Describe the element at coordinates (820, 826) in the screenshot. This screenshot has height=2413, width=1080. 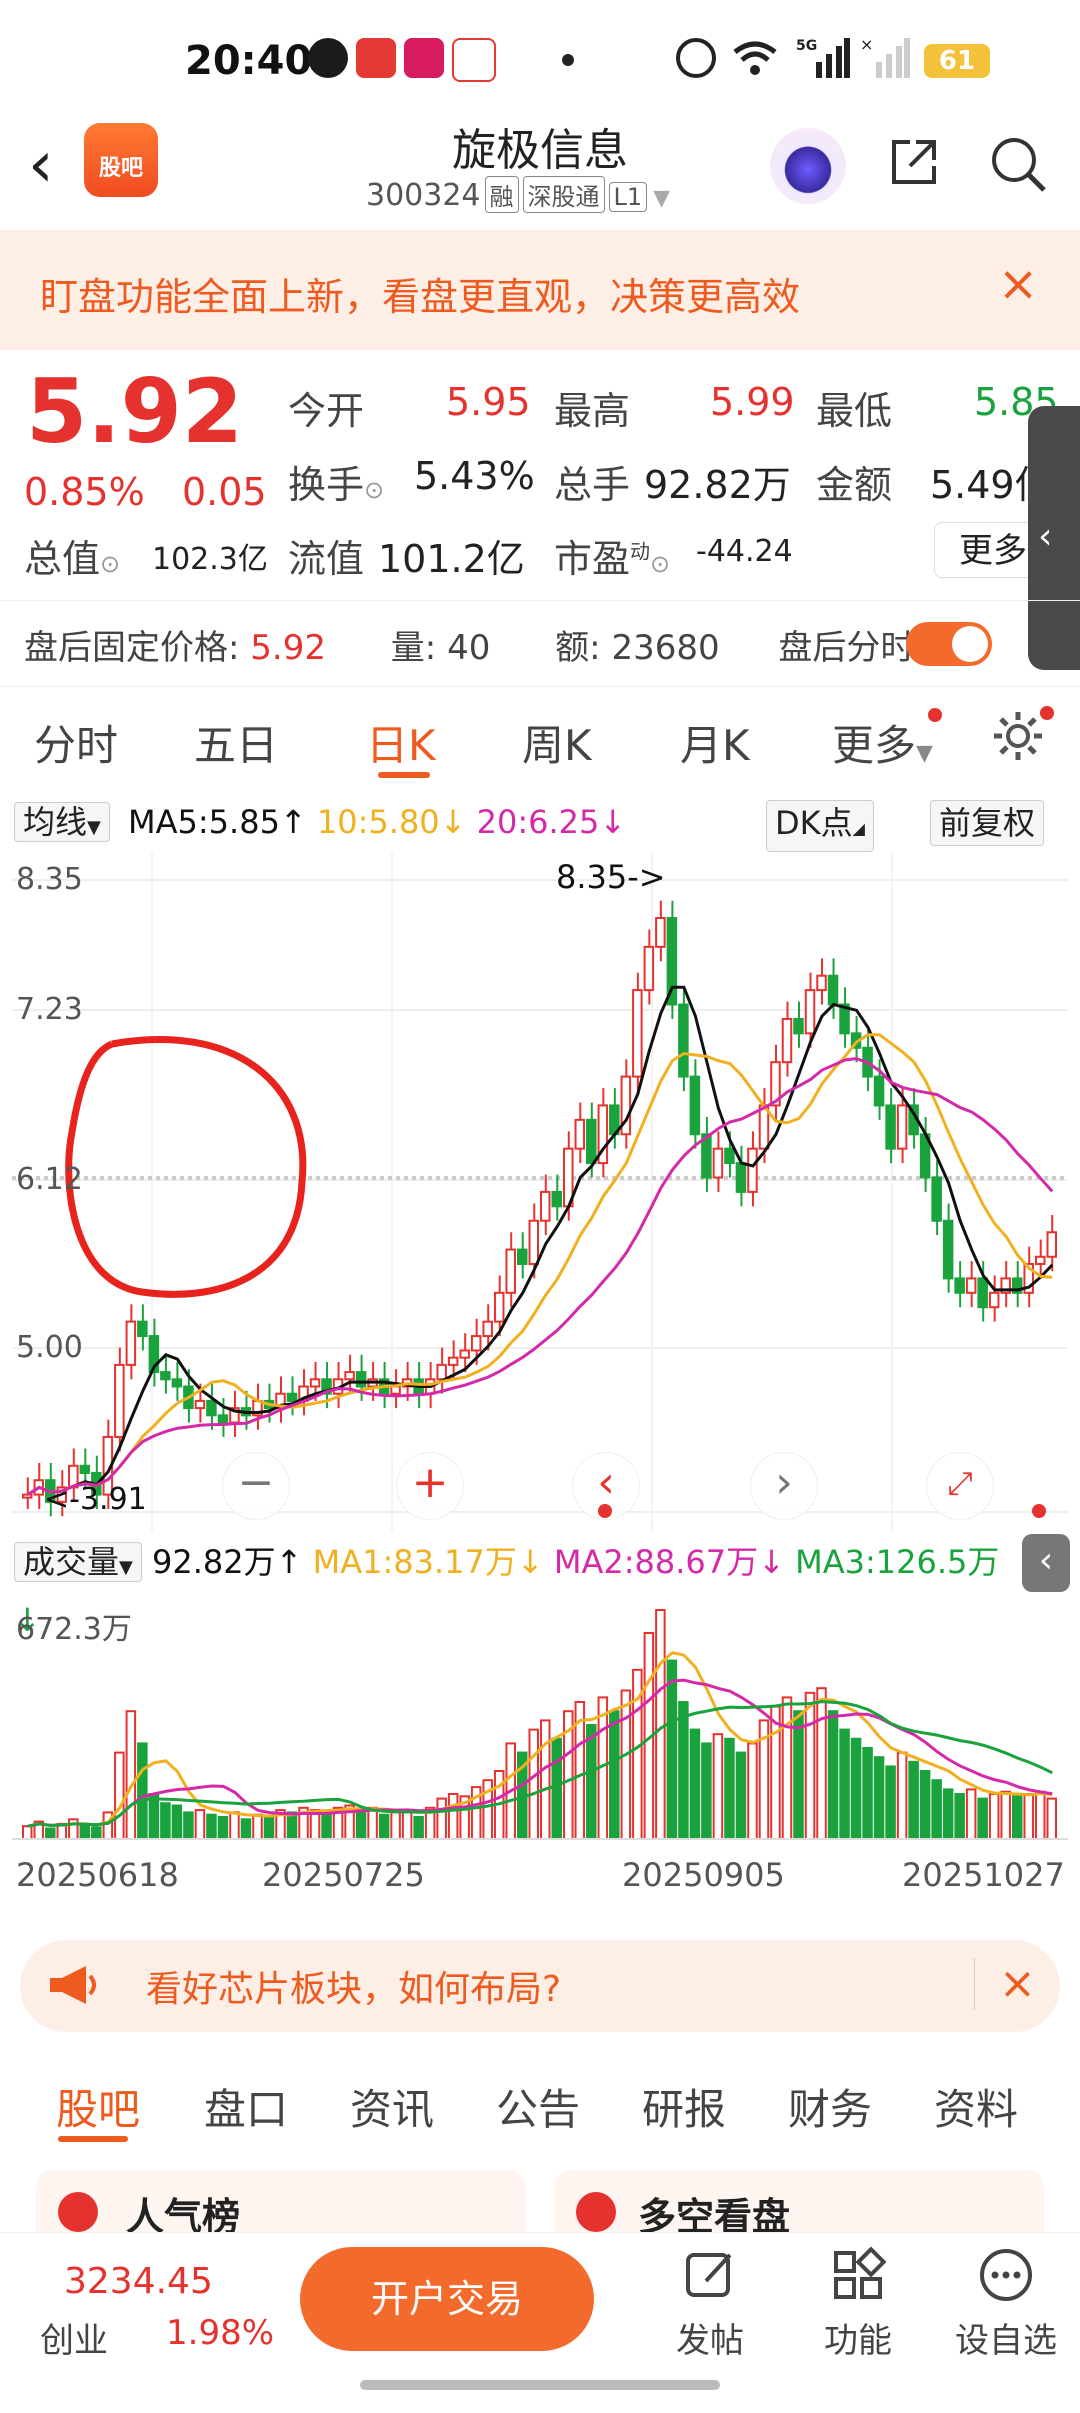
I see `dk-point-button: DK点◢` at that location.